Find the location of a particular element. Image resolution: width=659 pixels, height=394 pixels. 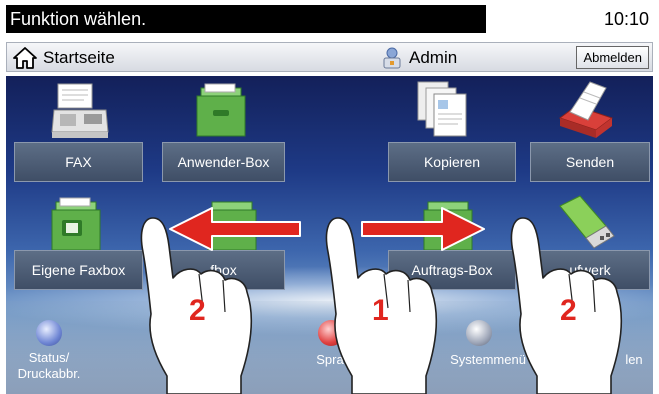

fax-icon is located at coordinates (80, 110).